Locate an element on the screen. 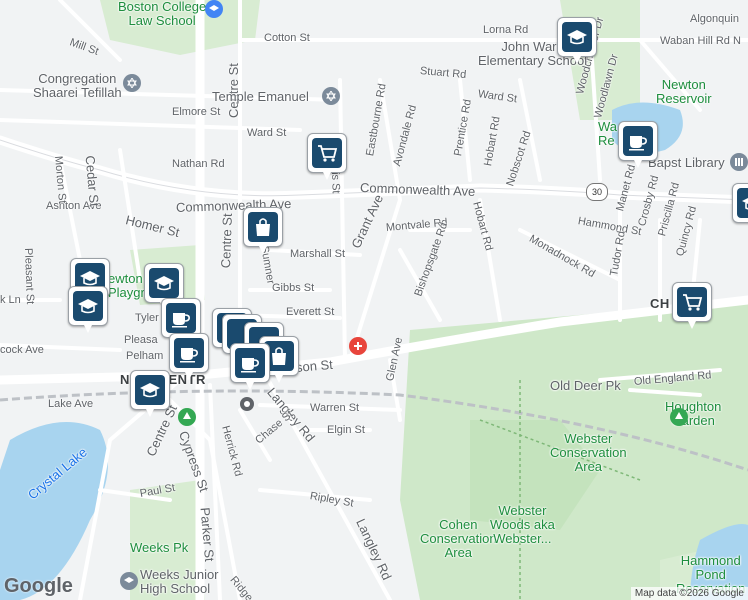  street-label: Warren St is located at coordinates (335, 408).